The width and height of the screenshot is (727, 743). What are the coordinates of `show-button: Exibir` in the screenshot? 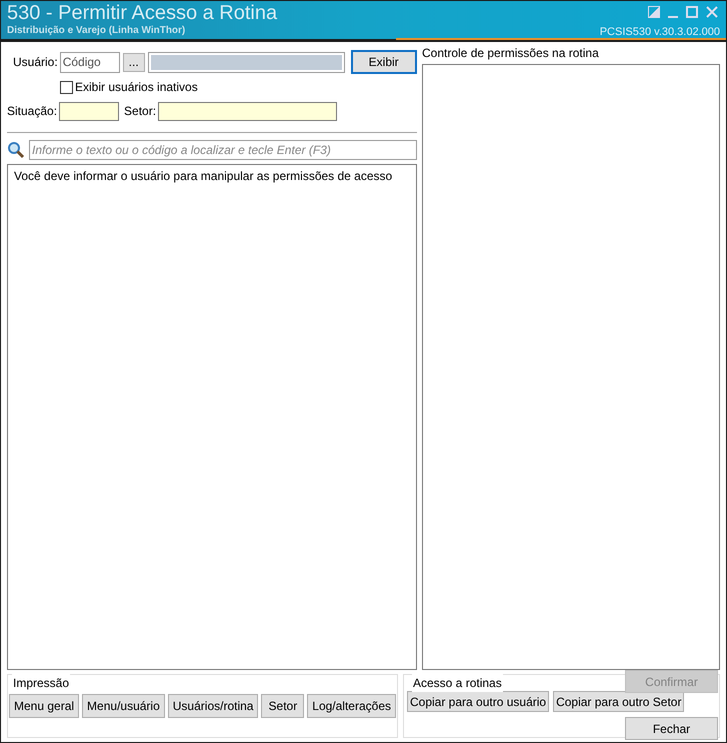 It's located at (383, 62).